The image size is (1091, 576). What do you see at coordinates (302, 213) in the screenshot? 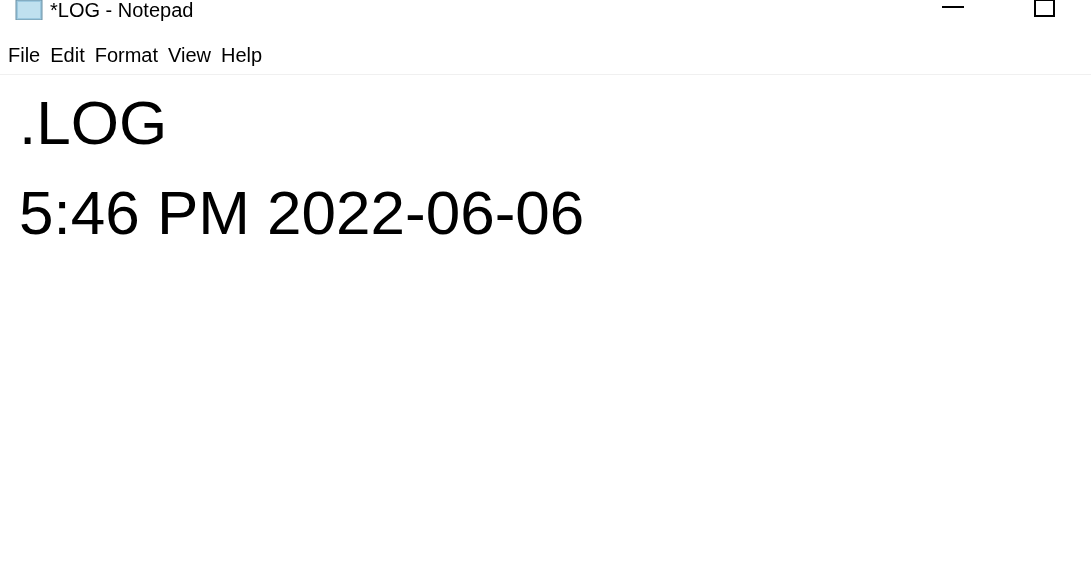
I see `text-line: 5:46 PM 2022-06-06` at bounding box center [302, 213].